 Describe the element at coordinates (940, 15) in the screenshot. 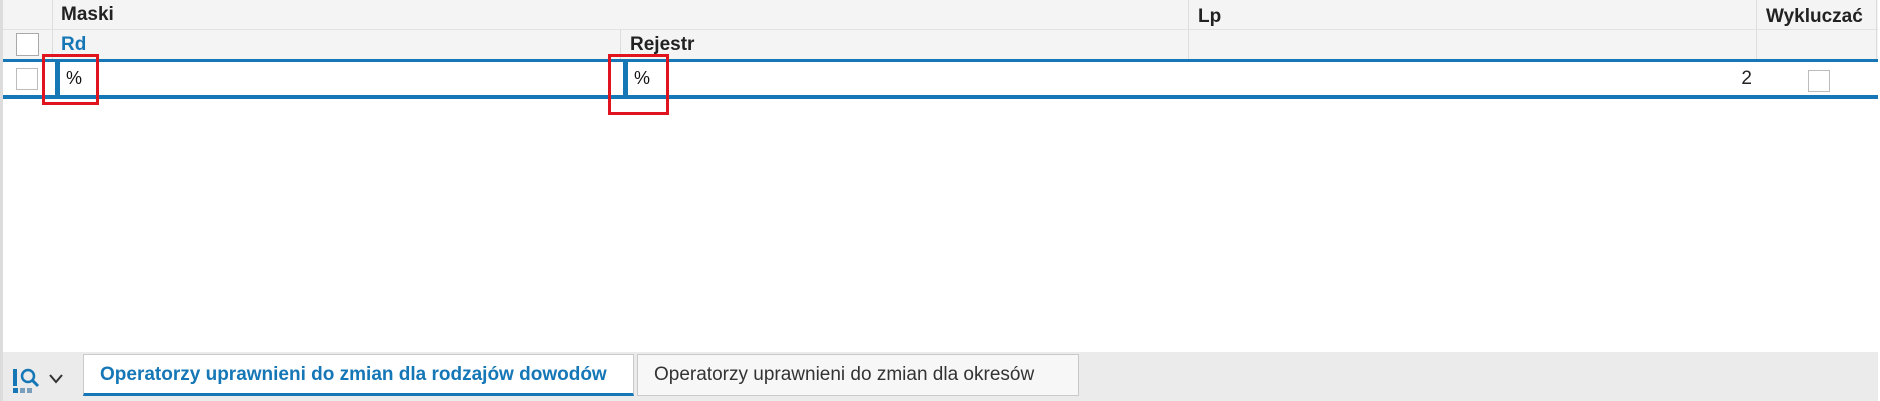

I see `grid-header-group-row` at that location.